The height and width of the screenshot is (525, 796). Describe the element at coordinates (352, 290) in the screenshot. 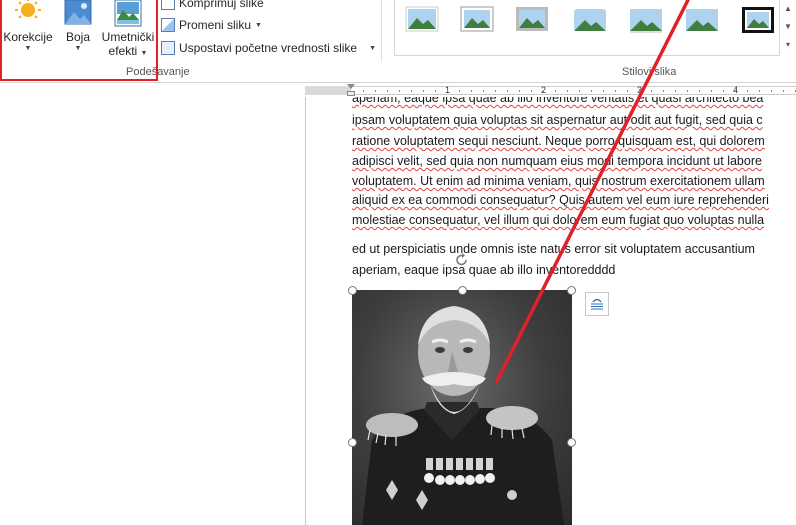

I see `resize-handle-top-left` at that location.